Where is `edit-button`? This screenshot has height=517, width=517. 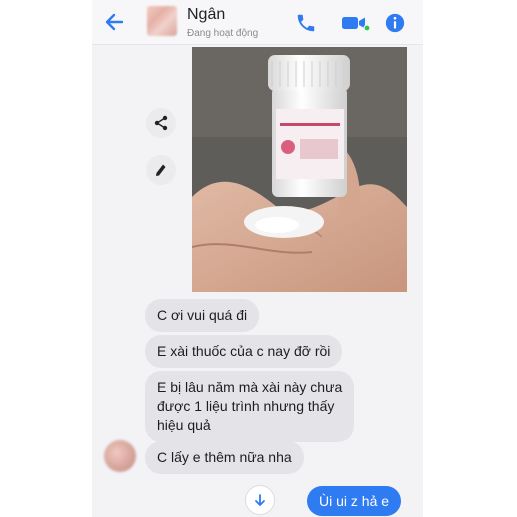
edit-button is located at coordinates (161, 170).